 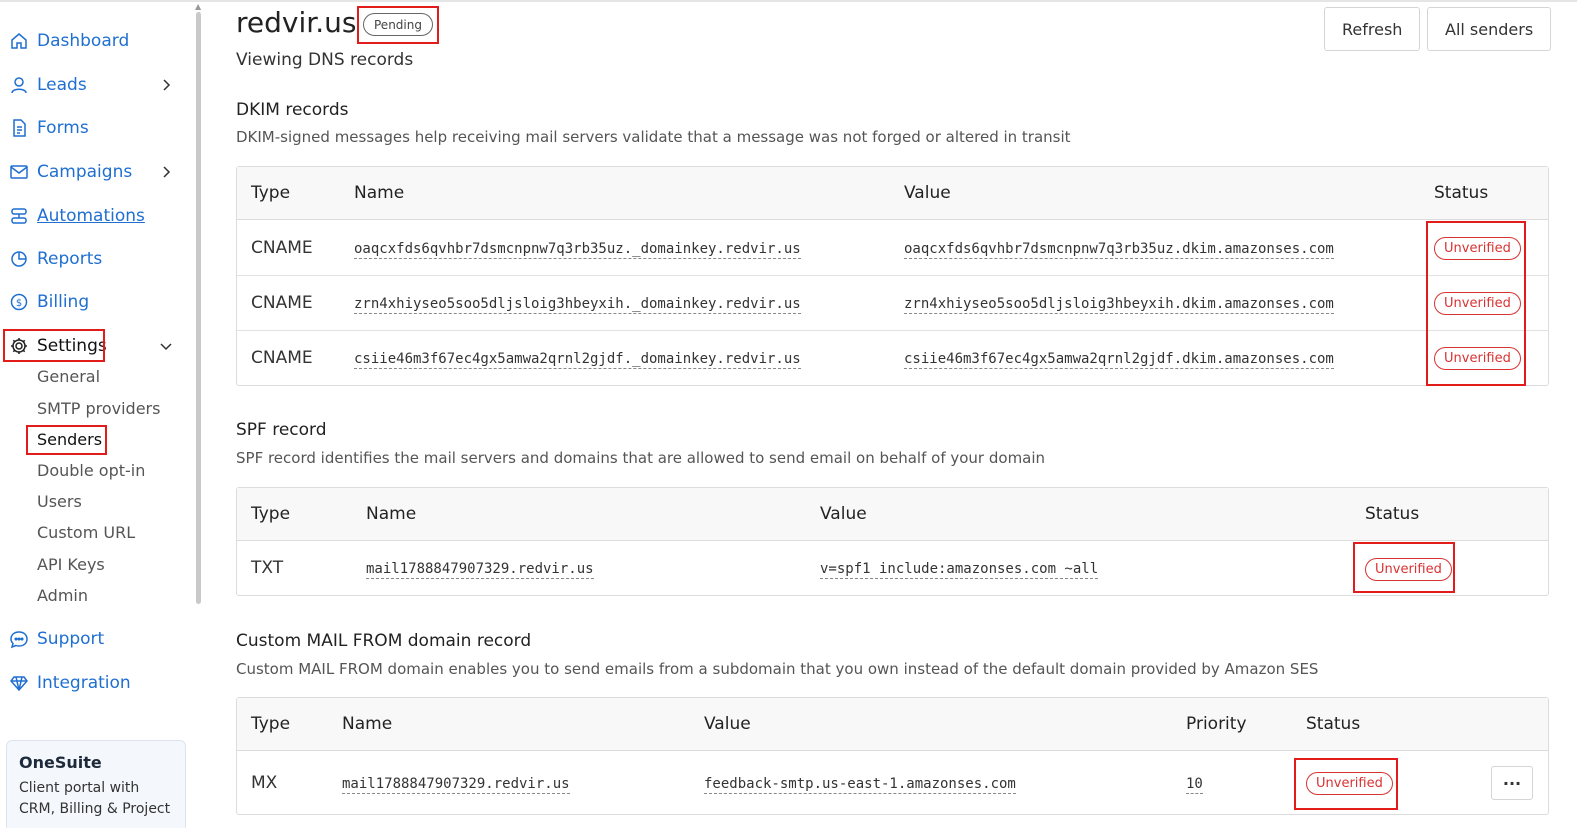 What do you see at coordinates (282, 303) in the screenshot?
I see `dkim-row-2-type: CNAME` at bounding box center [282, 303].